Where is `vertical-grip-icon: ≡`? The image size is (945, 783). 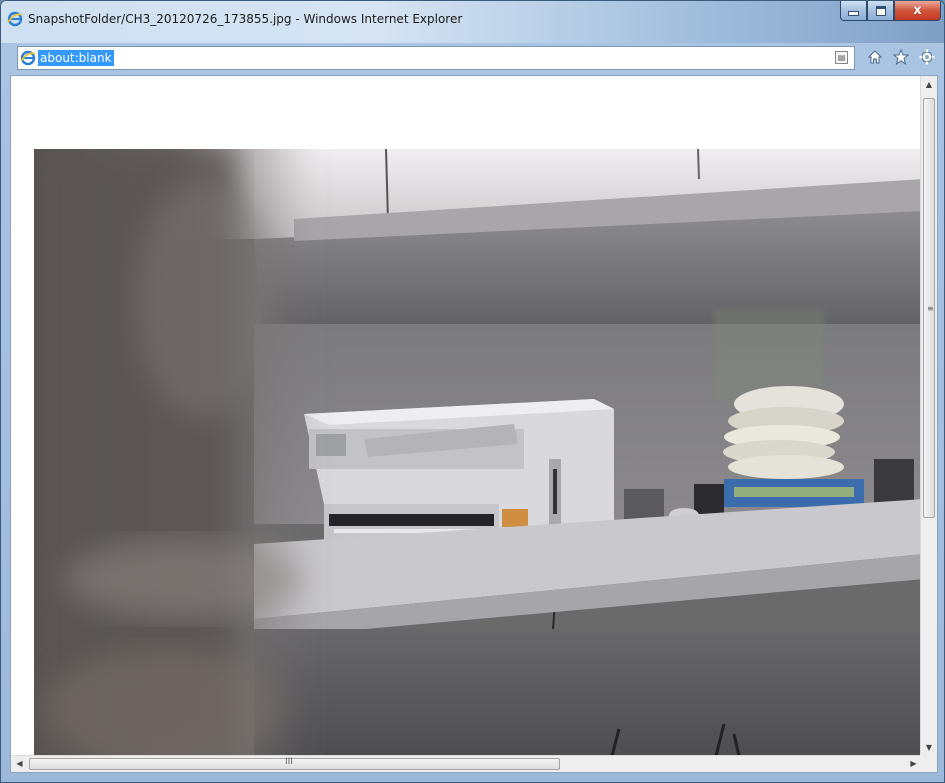
vertical-grip-icon: ≡ is located at coordinates (930, 308).